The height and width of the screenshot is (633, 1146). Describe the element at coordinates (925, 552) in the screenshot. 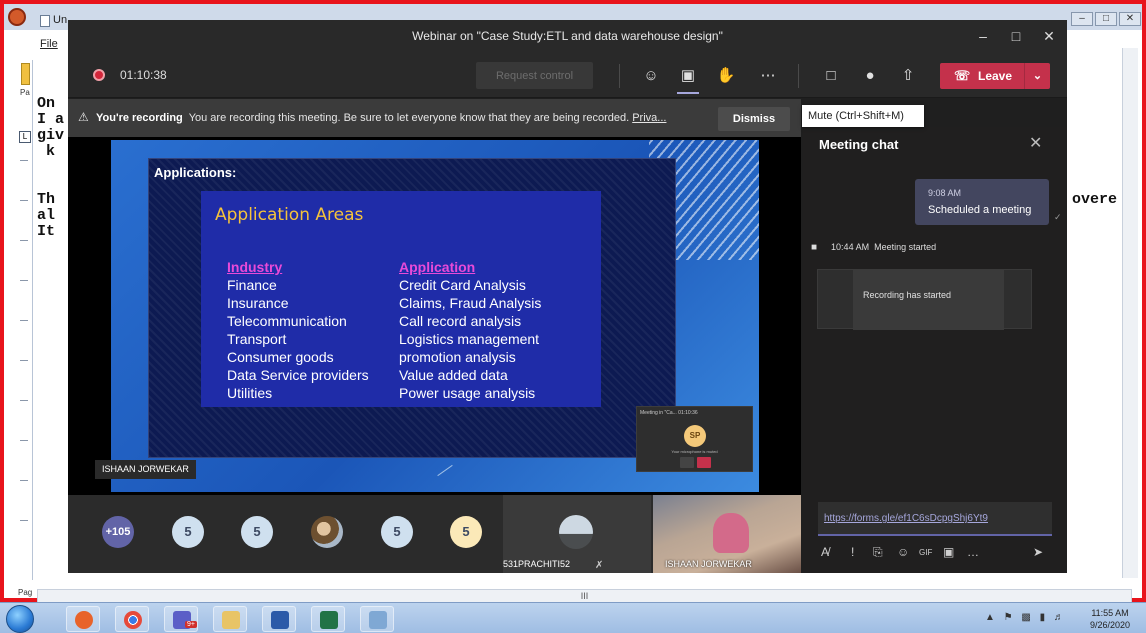

I see `gif-icon: GIF` at that location.